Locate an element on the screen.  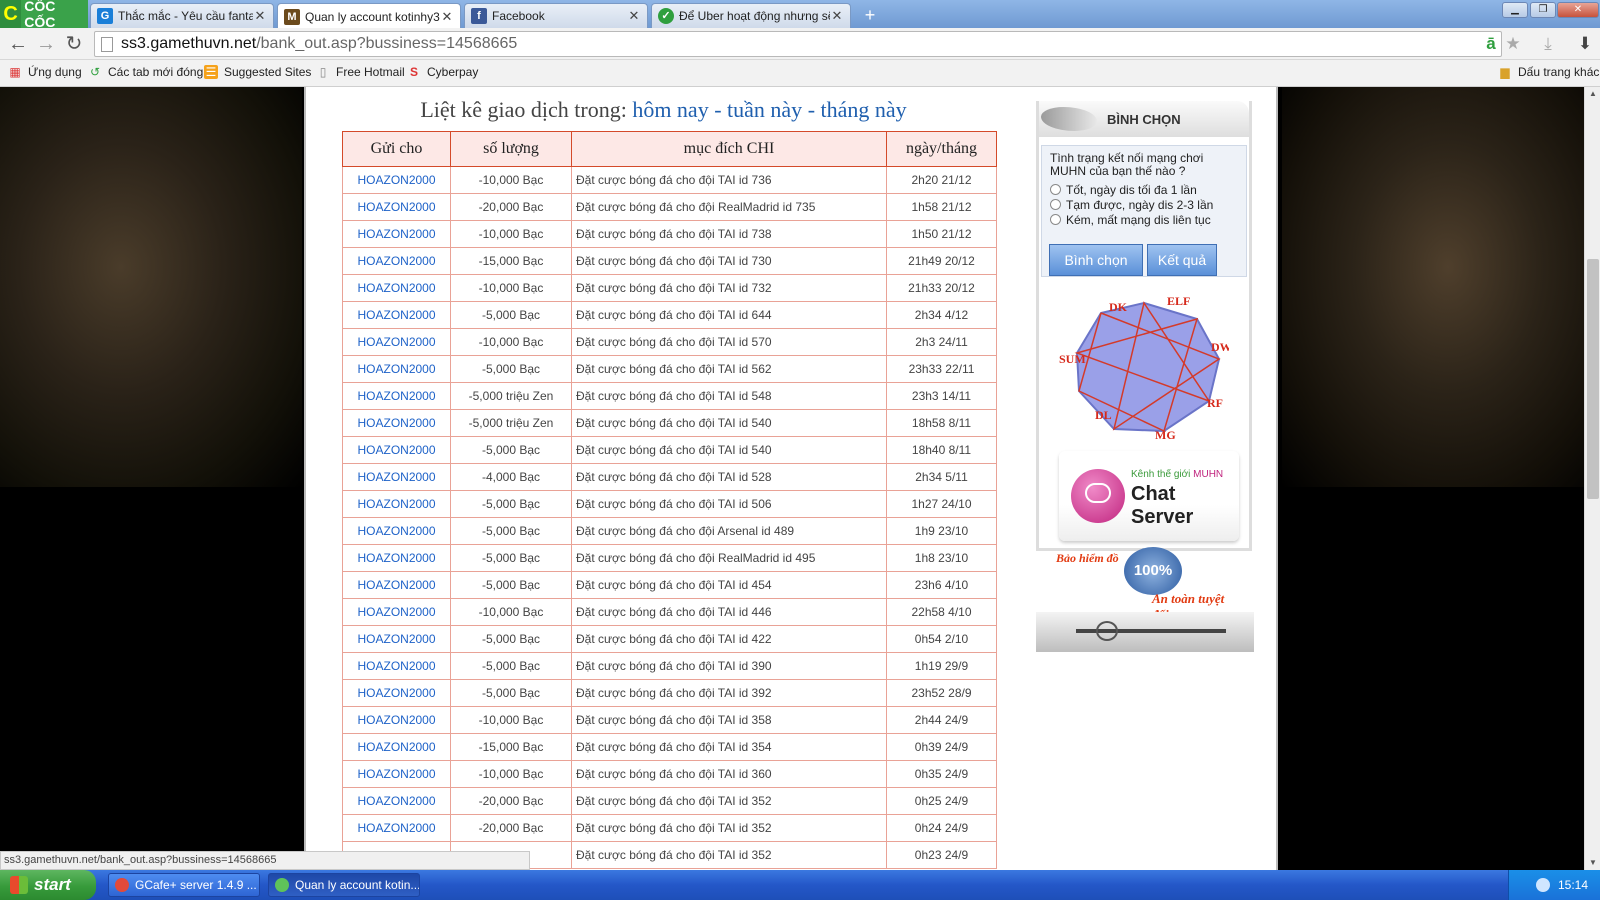
page-icon is located at coordinates (107, 44).